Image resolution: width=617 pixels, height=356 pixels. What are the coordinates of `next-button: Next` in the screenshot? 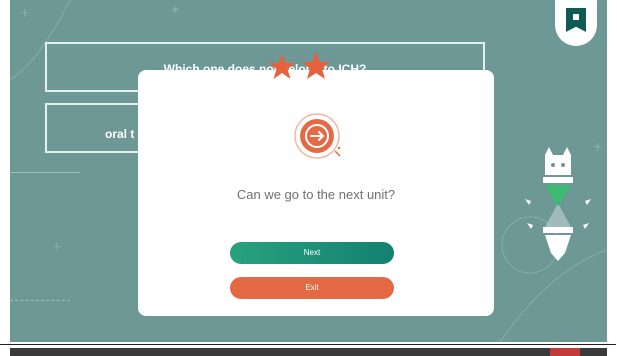 It's located at (312, 253).